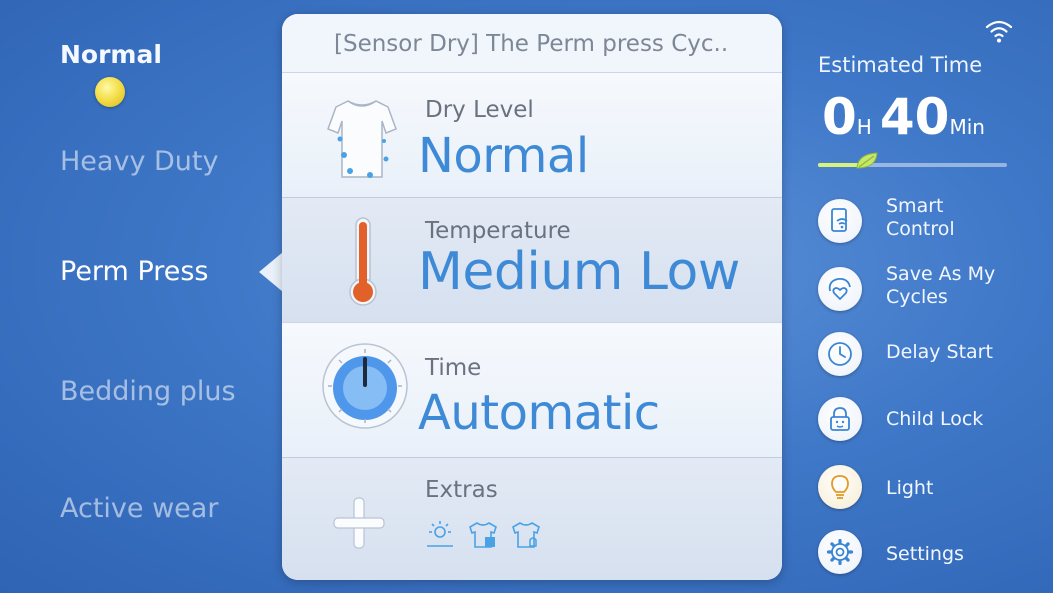  Describe the element at coordinates (271, 272) in the screenshot. I see `selection-pointer-icon` at that location.